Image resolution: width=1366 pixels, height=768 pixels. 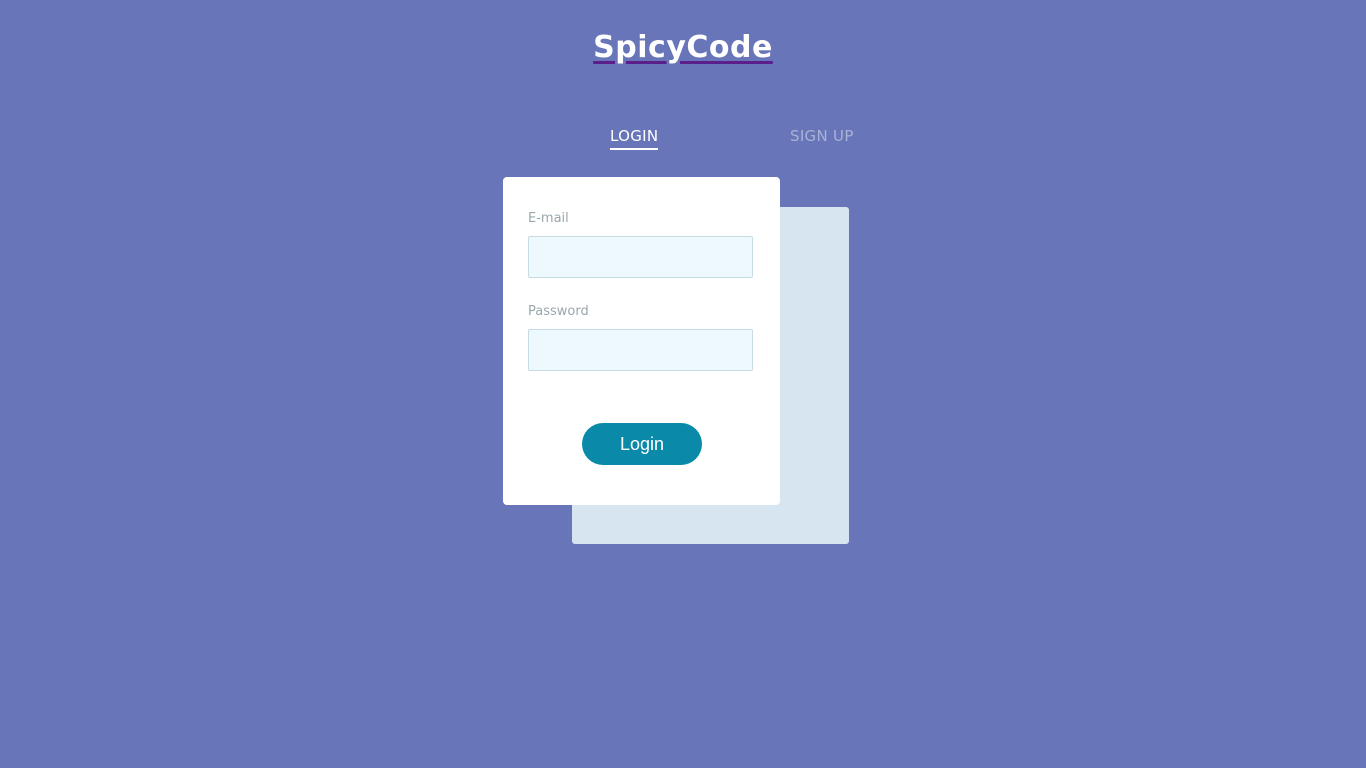 I want to click on email-label: E-mail, so click(x=548, y=218).